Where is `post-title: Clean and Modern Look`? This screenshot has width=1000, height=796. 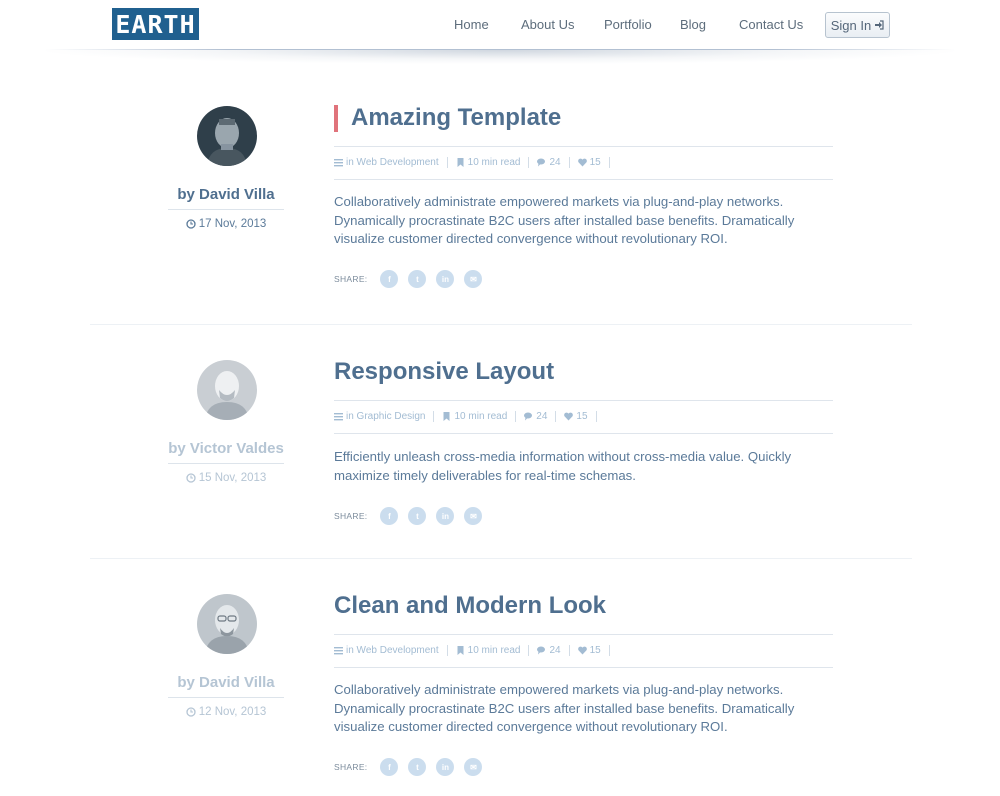 post-title: Clean and Modern Look is located at coordinates (470, 606).